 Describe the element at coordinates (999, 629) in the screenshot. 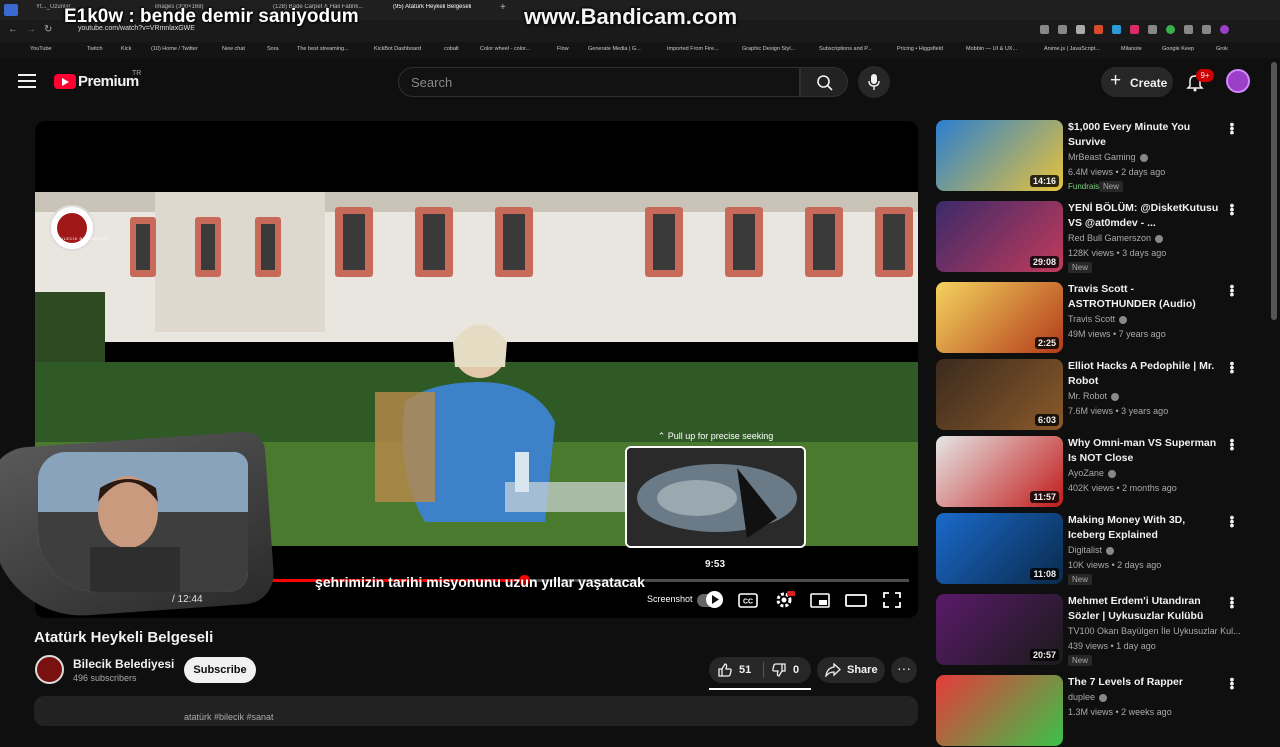

I see `video-thumbnail: 20:57` at that location.